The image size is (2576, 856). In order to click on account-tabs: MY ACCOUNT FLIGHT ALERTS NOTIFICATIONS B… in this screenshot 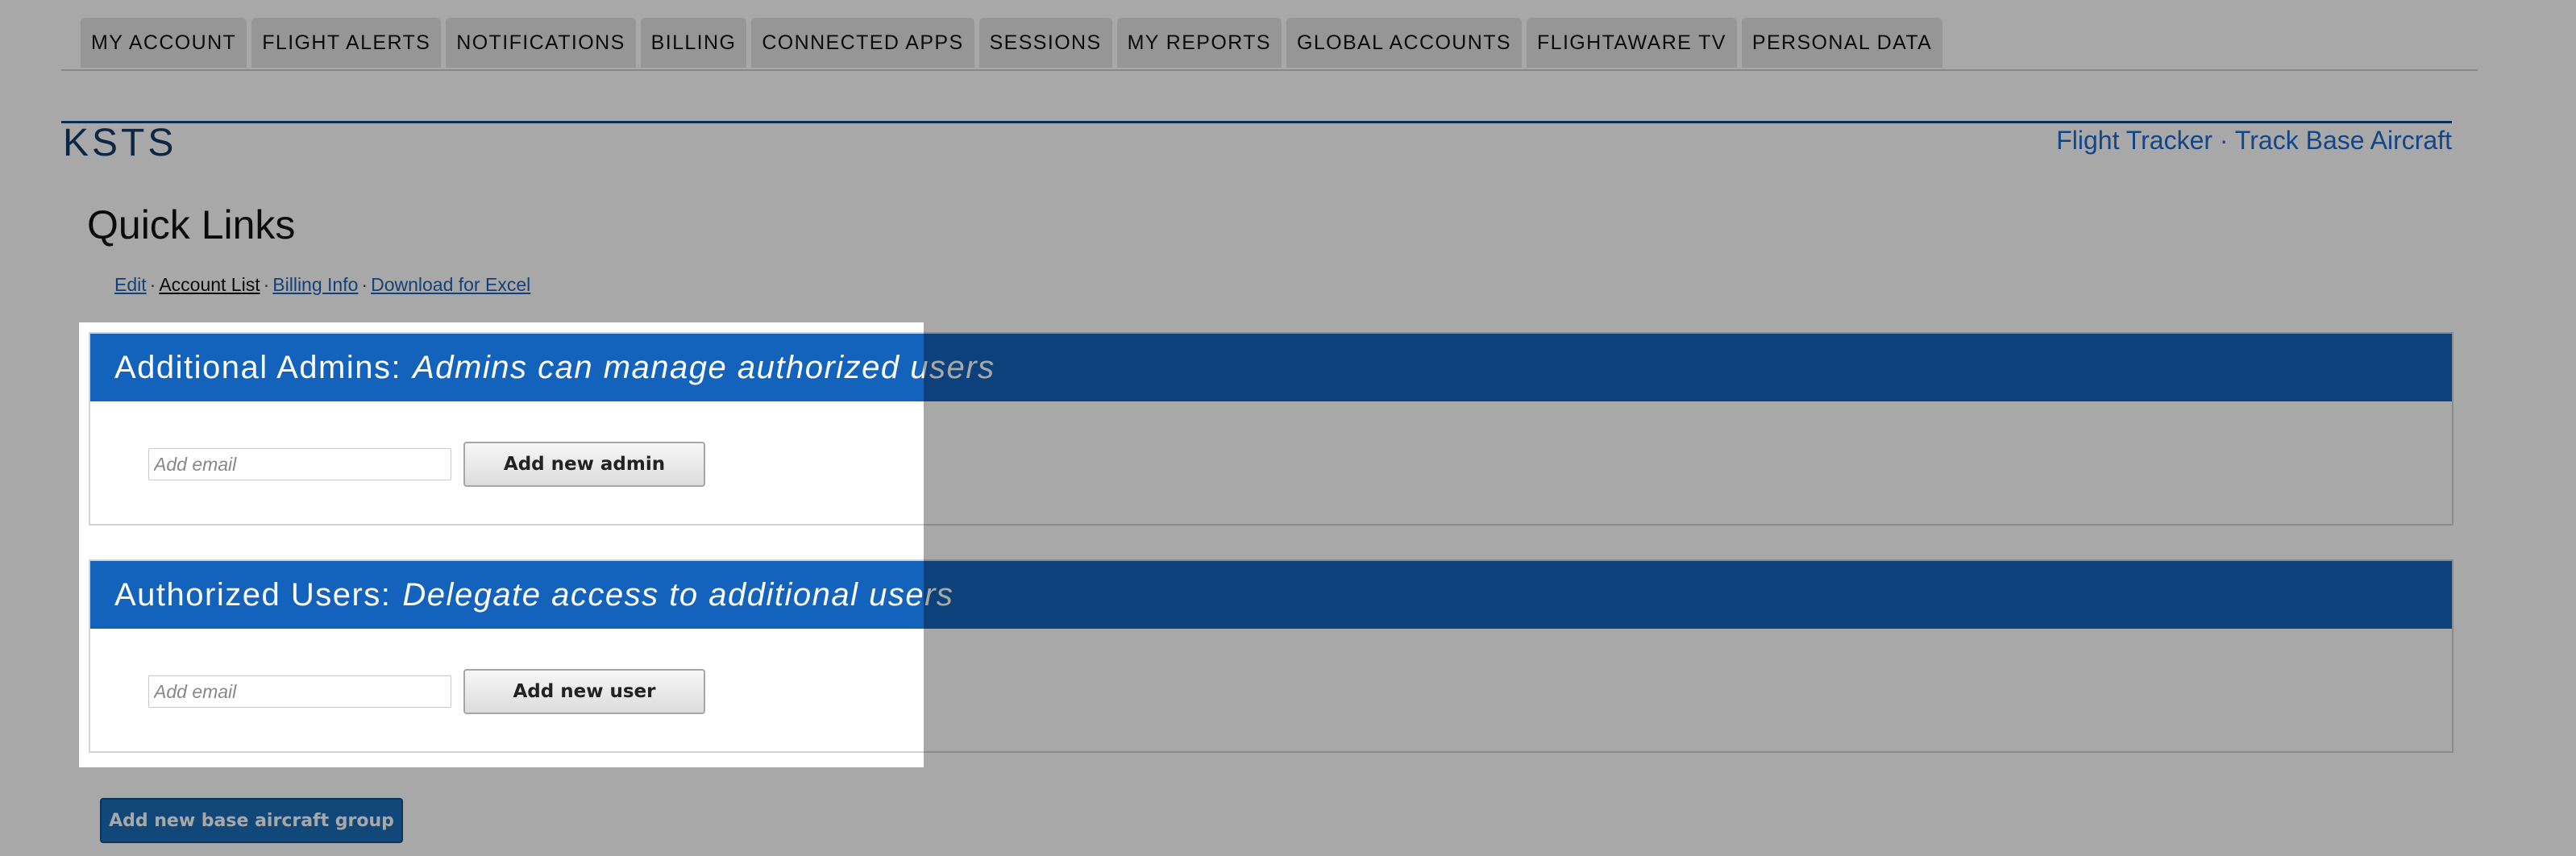, I will do `click(1012, 43)`.